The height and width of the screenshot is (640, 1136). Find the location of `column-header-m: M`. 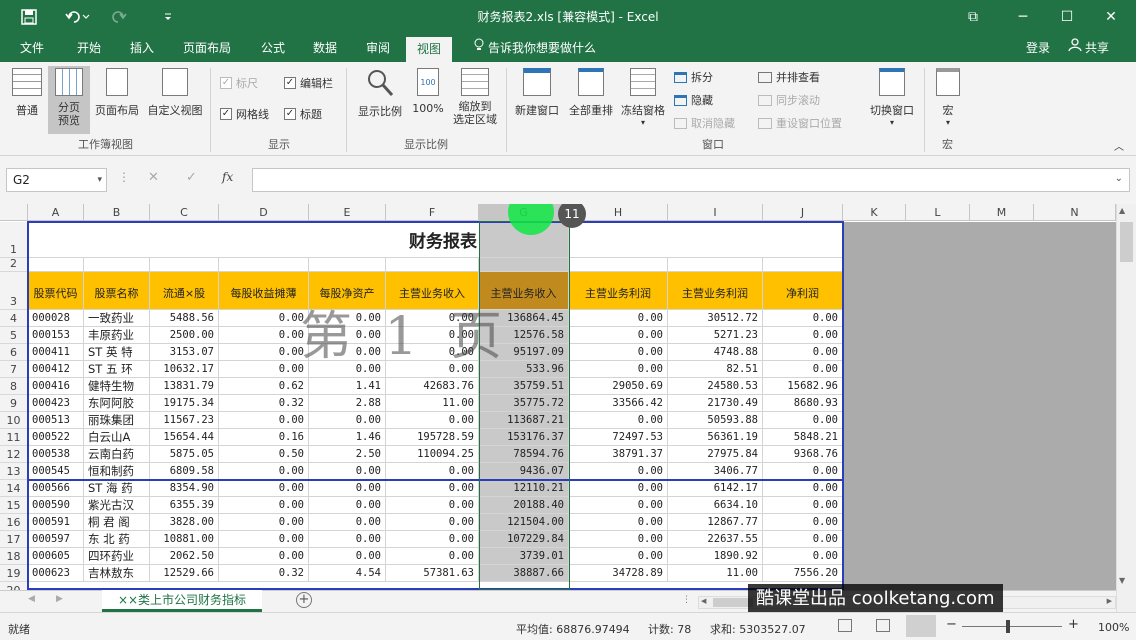

column-header-m: M is located at coordinates (1002, 212).